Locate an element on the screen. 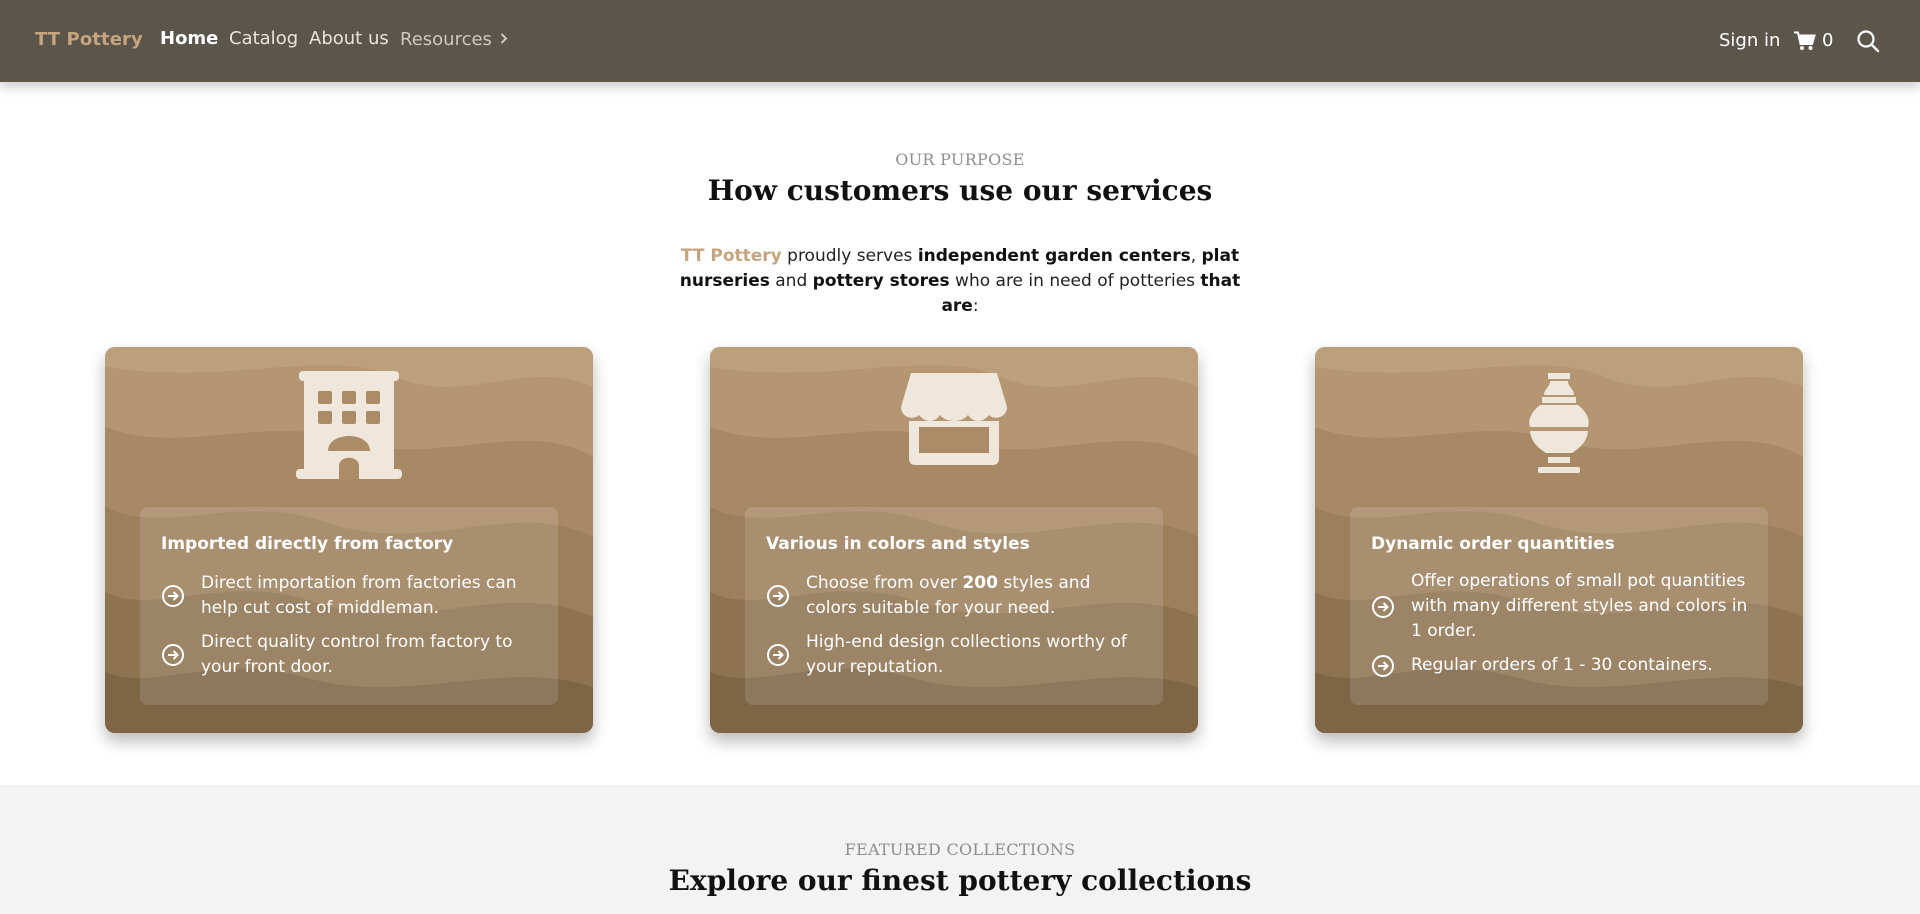 This screenshot has height=914, width=1920. vase-icon is located at coordinates (1559, 423).